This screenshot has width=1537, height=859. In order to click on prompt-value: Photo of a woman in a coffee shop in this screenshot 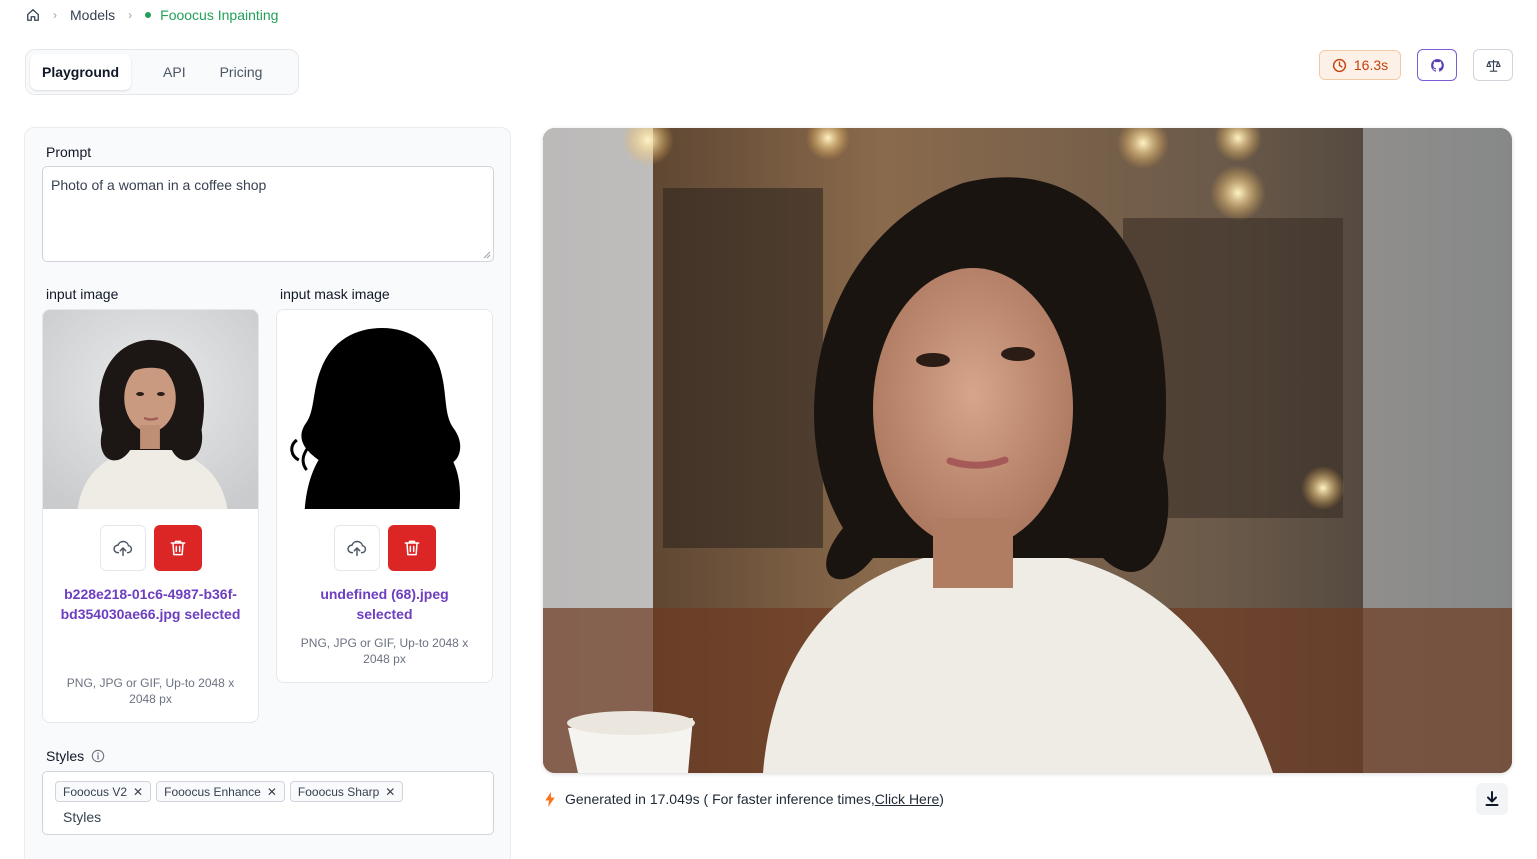, I will do `click(159, 185)`.